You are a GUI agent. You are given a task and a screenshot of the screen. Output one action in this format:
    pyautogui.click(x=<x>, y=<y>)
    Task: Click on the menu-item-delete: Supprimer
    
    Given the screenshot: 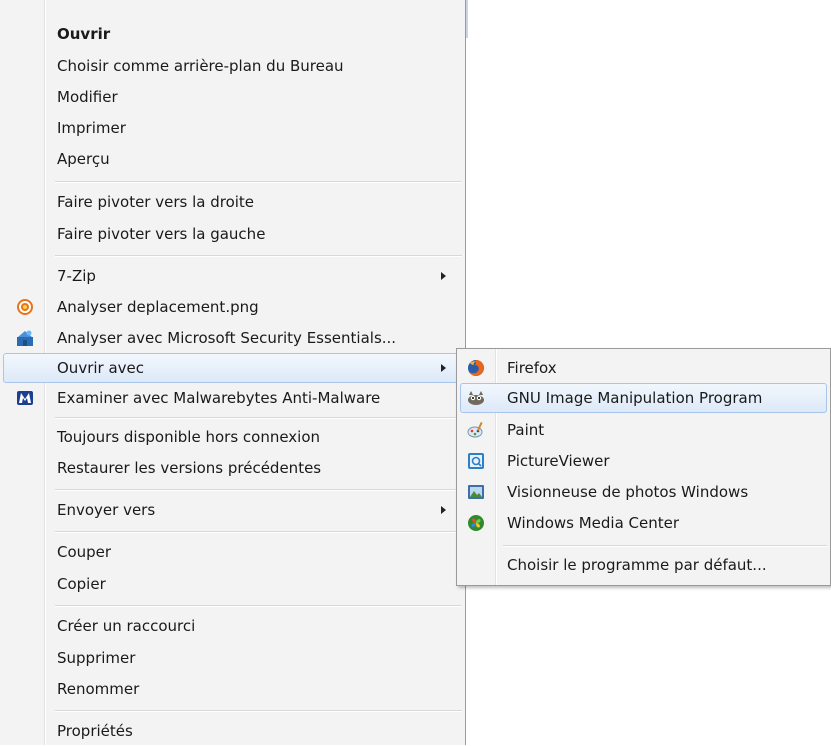 What is the action you would take?
    pyautogui.click(x=231, y=658)
    